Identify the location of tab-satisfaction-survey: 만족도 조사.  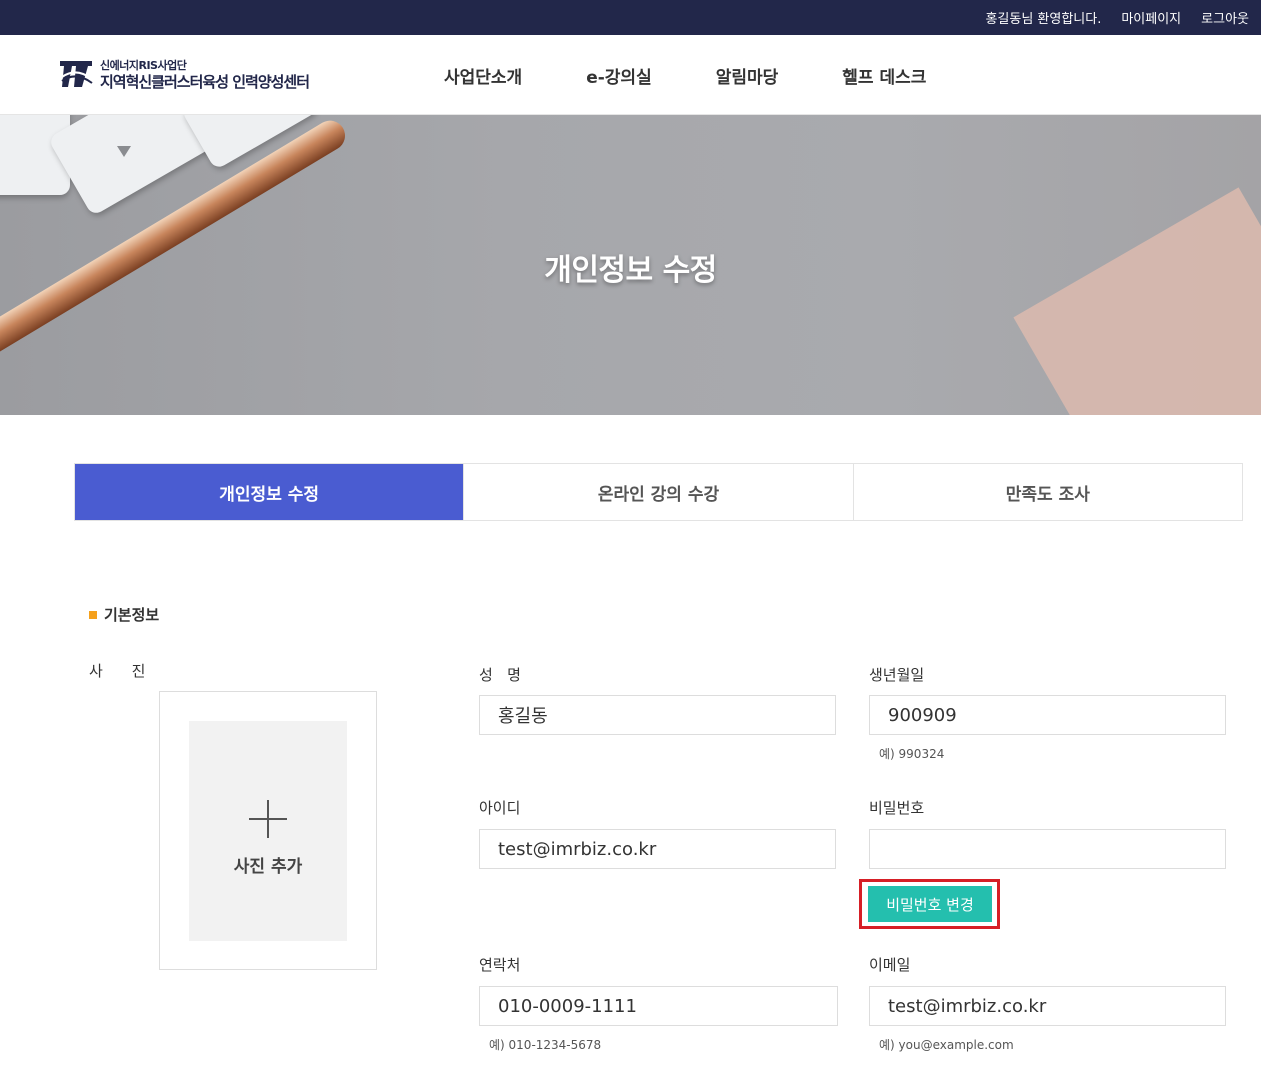
(1047, 492).